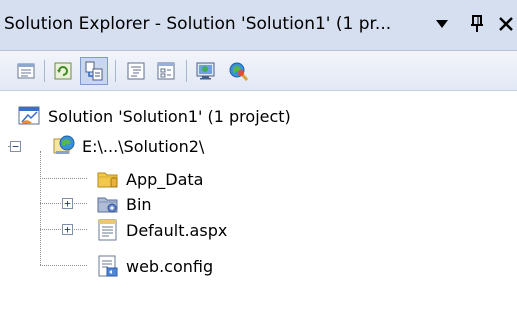 The width and height of the screenshot is (517, 333). Describe the element at coordinates (170, 266) in the screenshot. I see `tree-item-label: web.config` at that location.